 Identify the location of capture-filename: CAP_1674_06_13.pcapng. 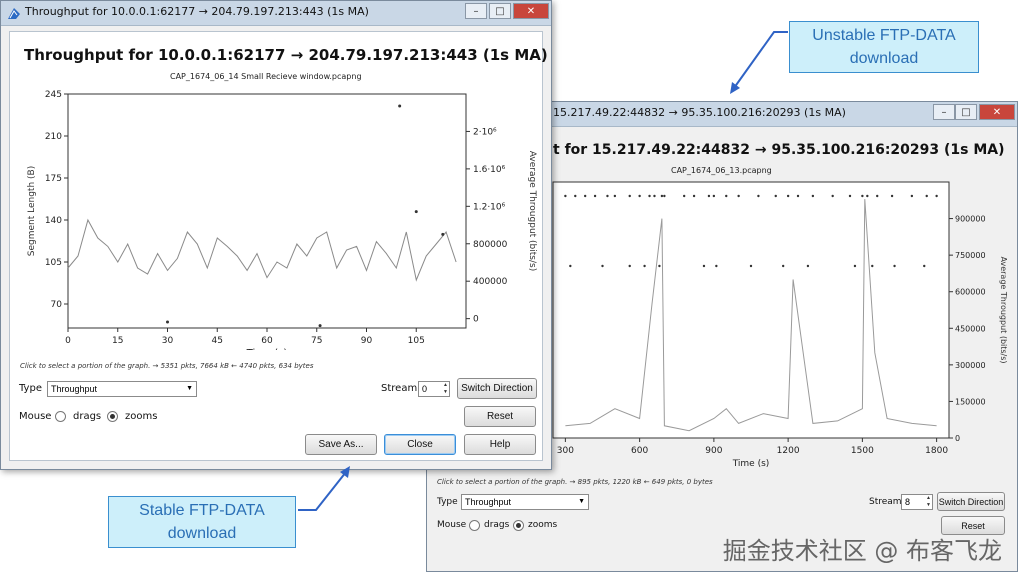
(721, 170).